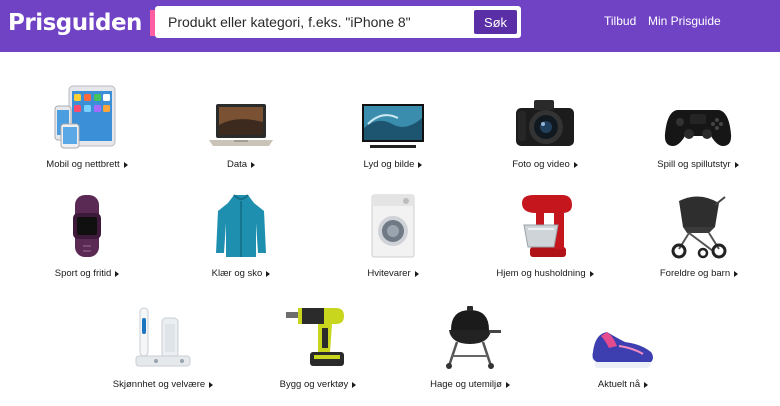 The image size is (780, 406). What do you see at coordinates (545, 164) in the screenshot?
I see `category-label: Foto og video` at bounding box center [545, 164].